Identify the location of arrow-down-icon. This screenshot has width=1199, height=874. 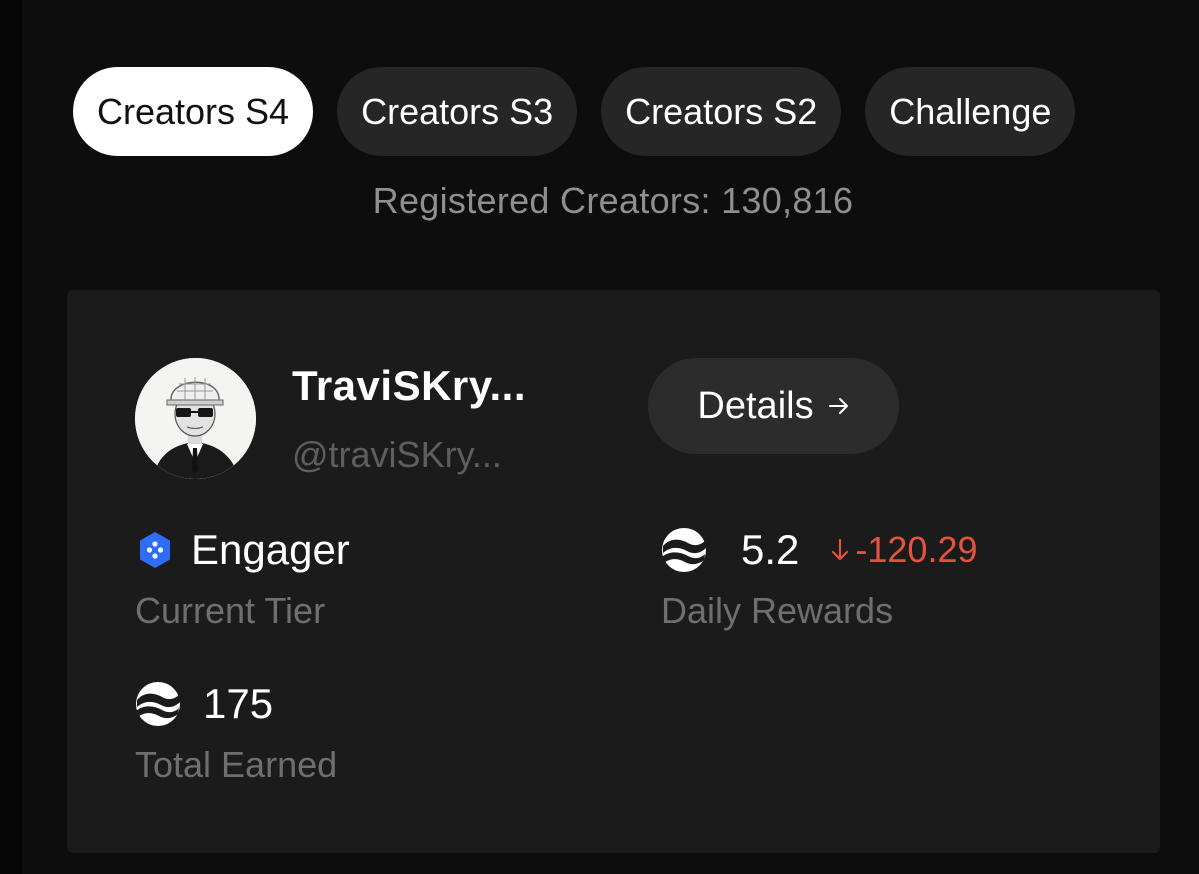
(840, 549).